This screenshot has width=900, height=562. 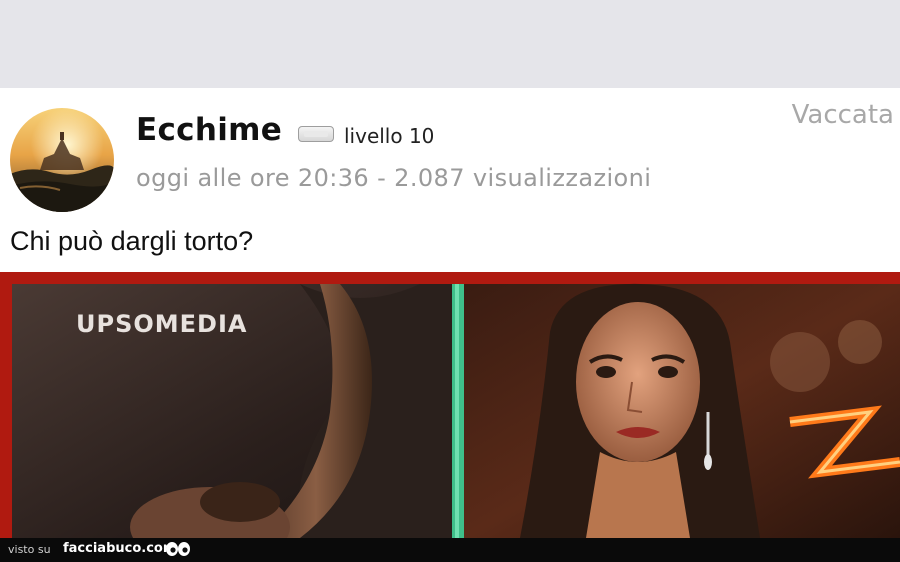 What do you see at coordinates (178, 549) in the screenshot?
I see `eyes-icon` at bounding box center [178, 549].